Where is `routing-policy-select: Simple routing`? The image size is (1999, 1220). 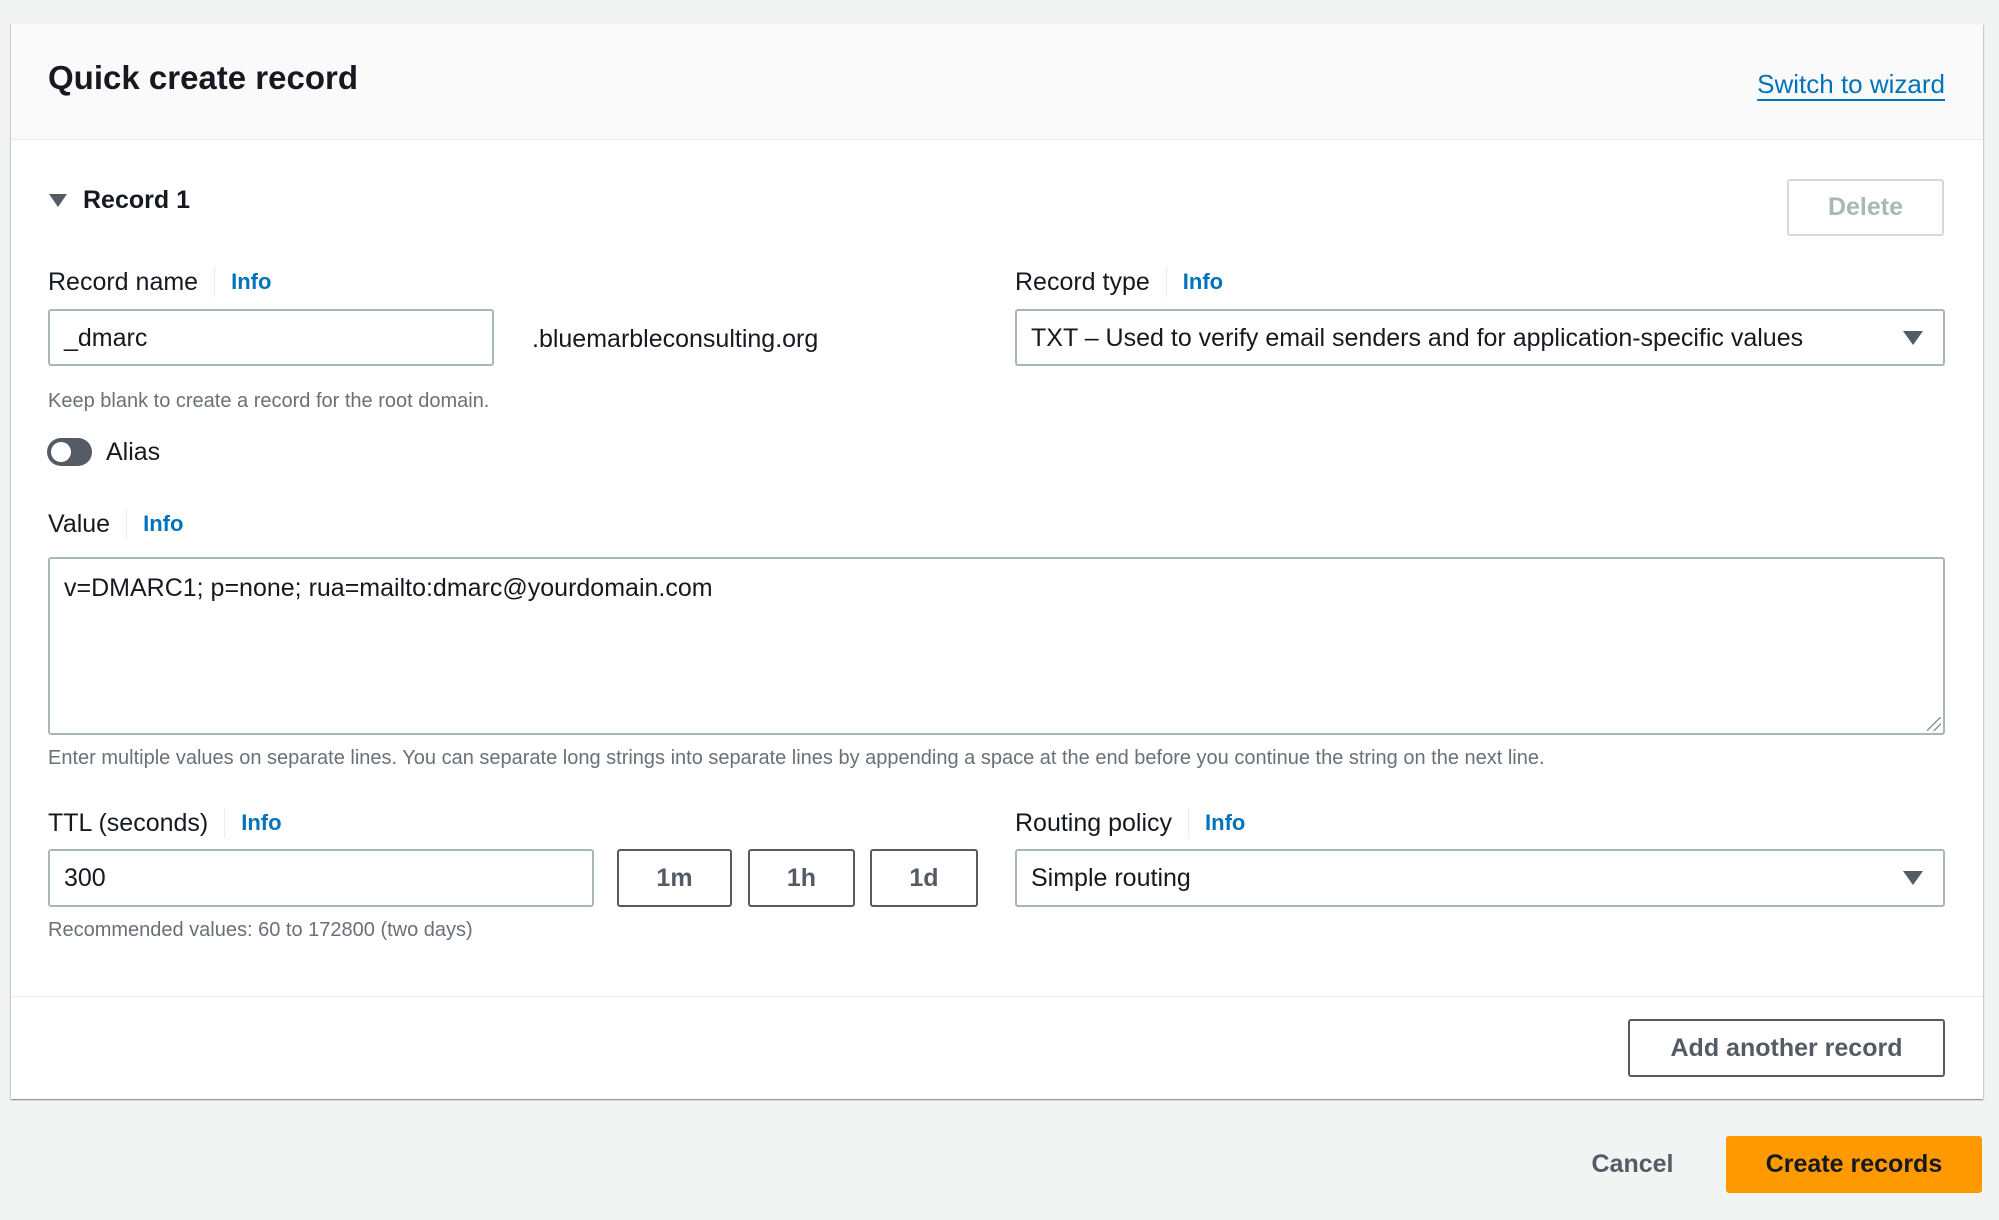 routing-policy-select: Simple routing is located at coordinates (1480, 878).